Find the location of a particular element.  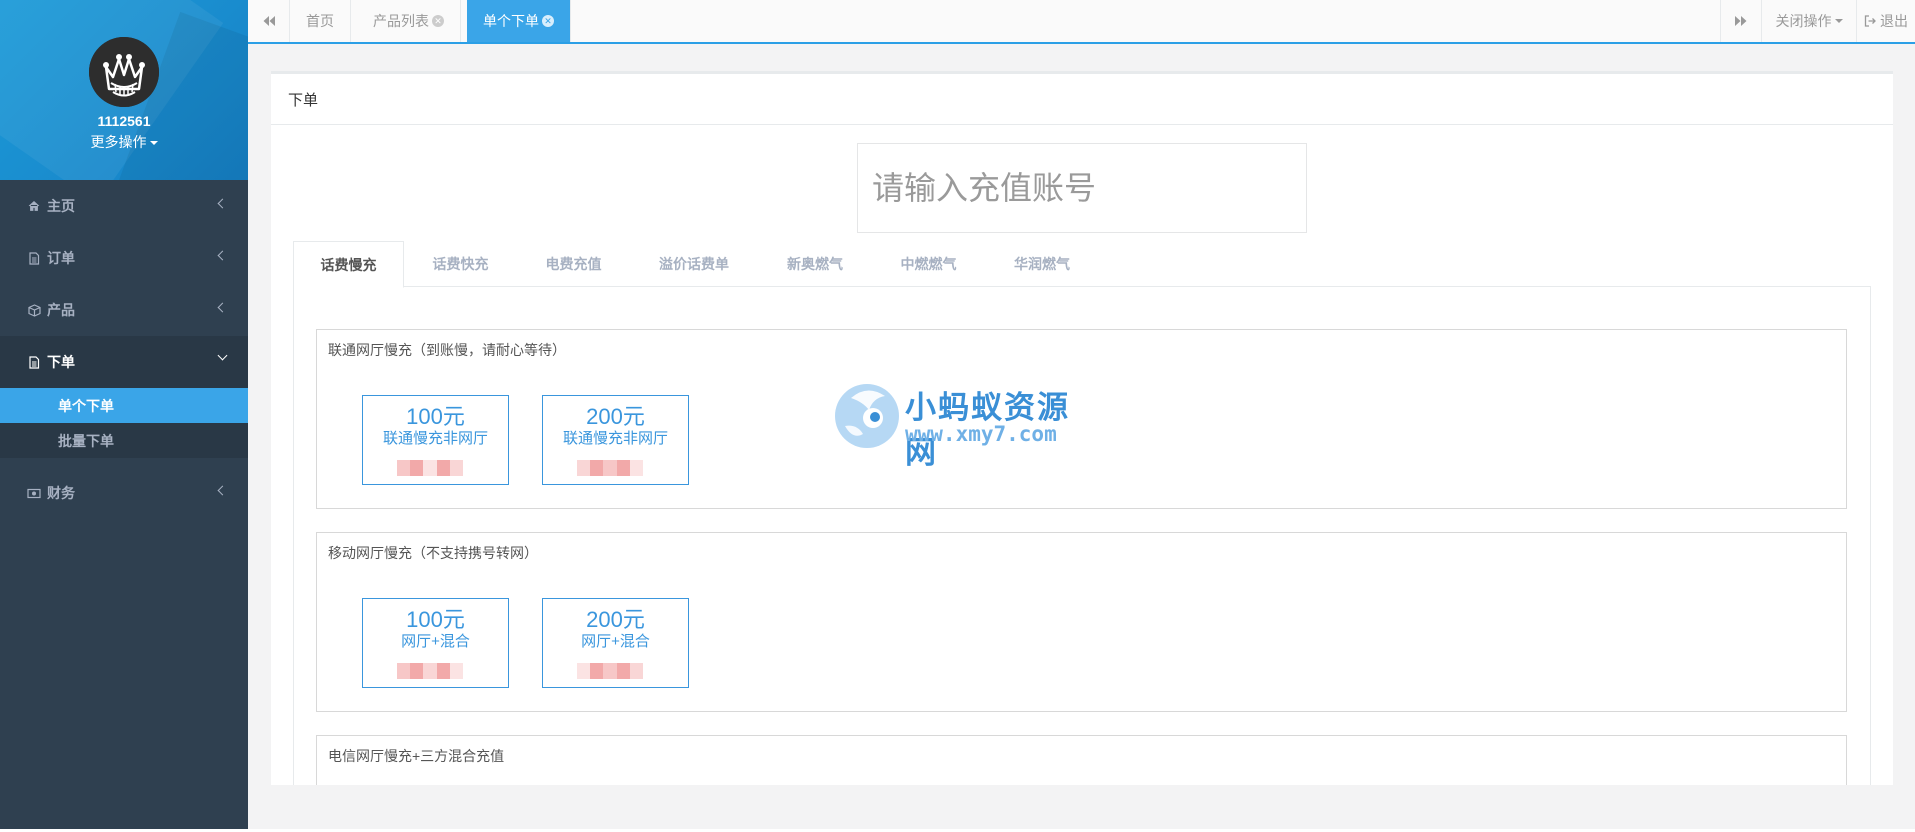

sidebar-subitem-batch-order: 批量下单 is located at coordinates (124, 440).